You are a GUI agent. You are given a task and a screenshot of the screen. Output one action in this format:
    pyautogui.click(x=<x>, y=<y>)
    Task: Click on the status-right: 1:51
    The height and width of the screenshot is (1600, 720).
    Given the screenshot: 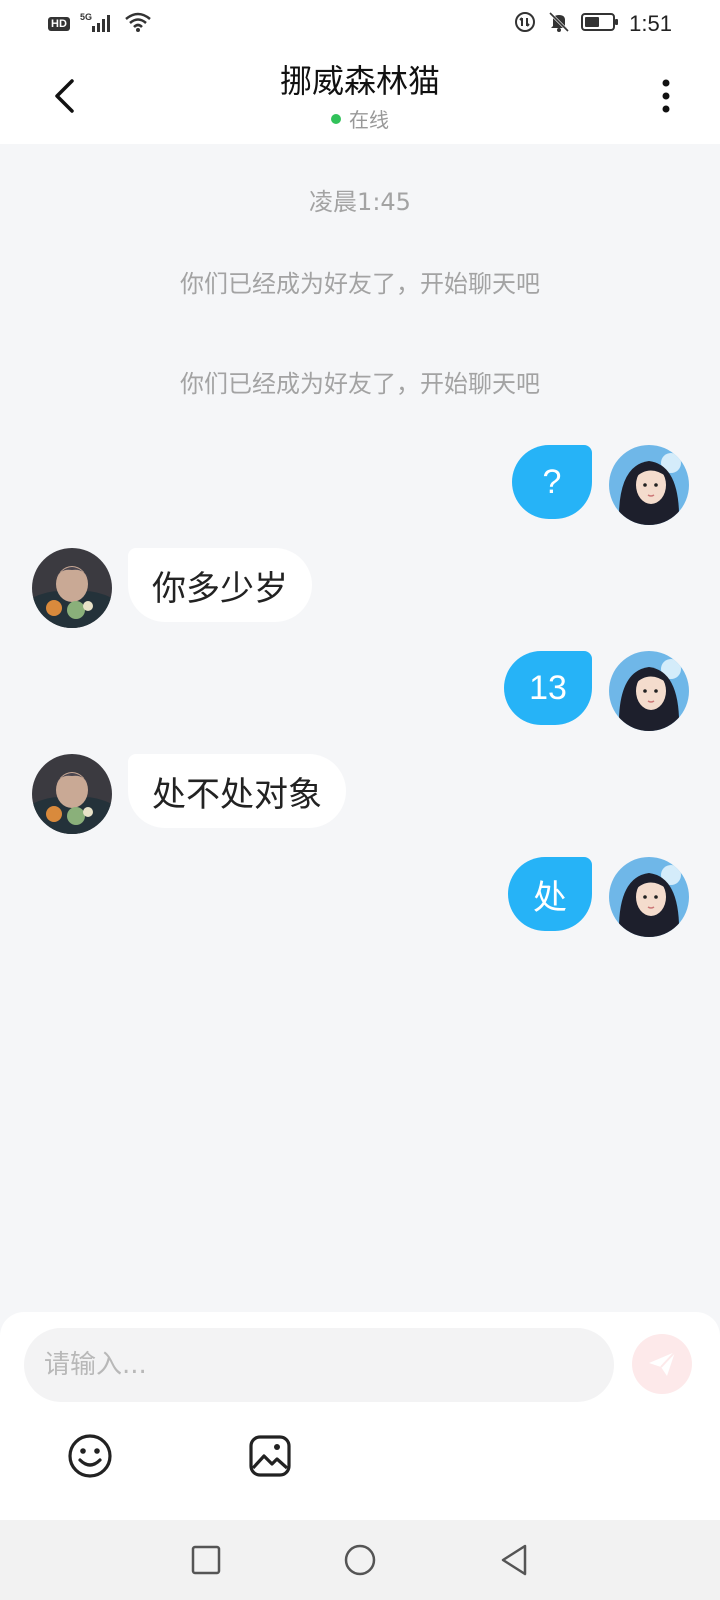 What is the action you would take?
    pyautogui.click(x=592, y=24)
    